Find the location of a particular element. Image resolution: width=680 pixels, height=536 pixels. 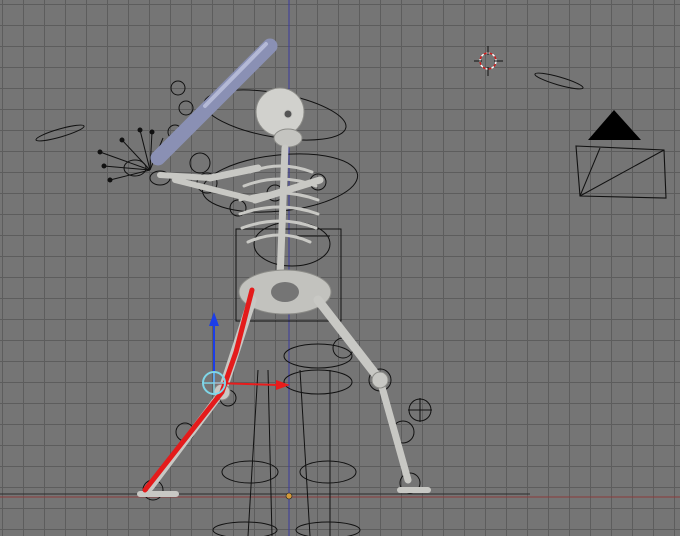

z-arrow-icon is located at coordinates (214, 319).